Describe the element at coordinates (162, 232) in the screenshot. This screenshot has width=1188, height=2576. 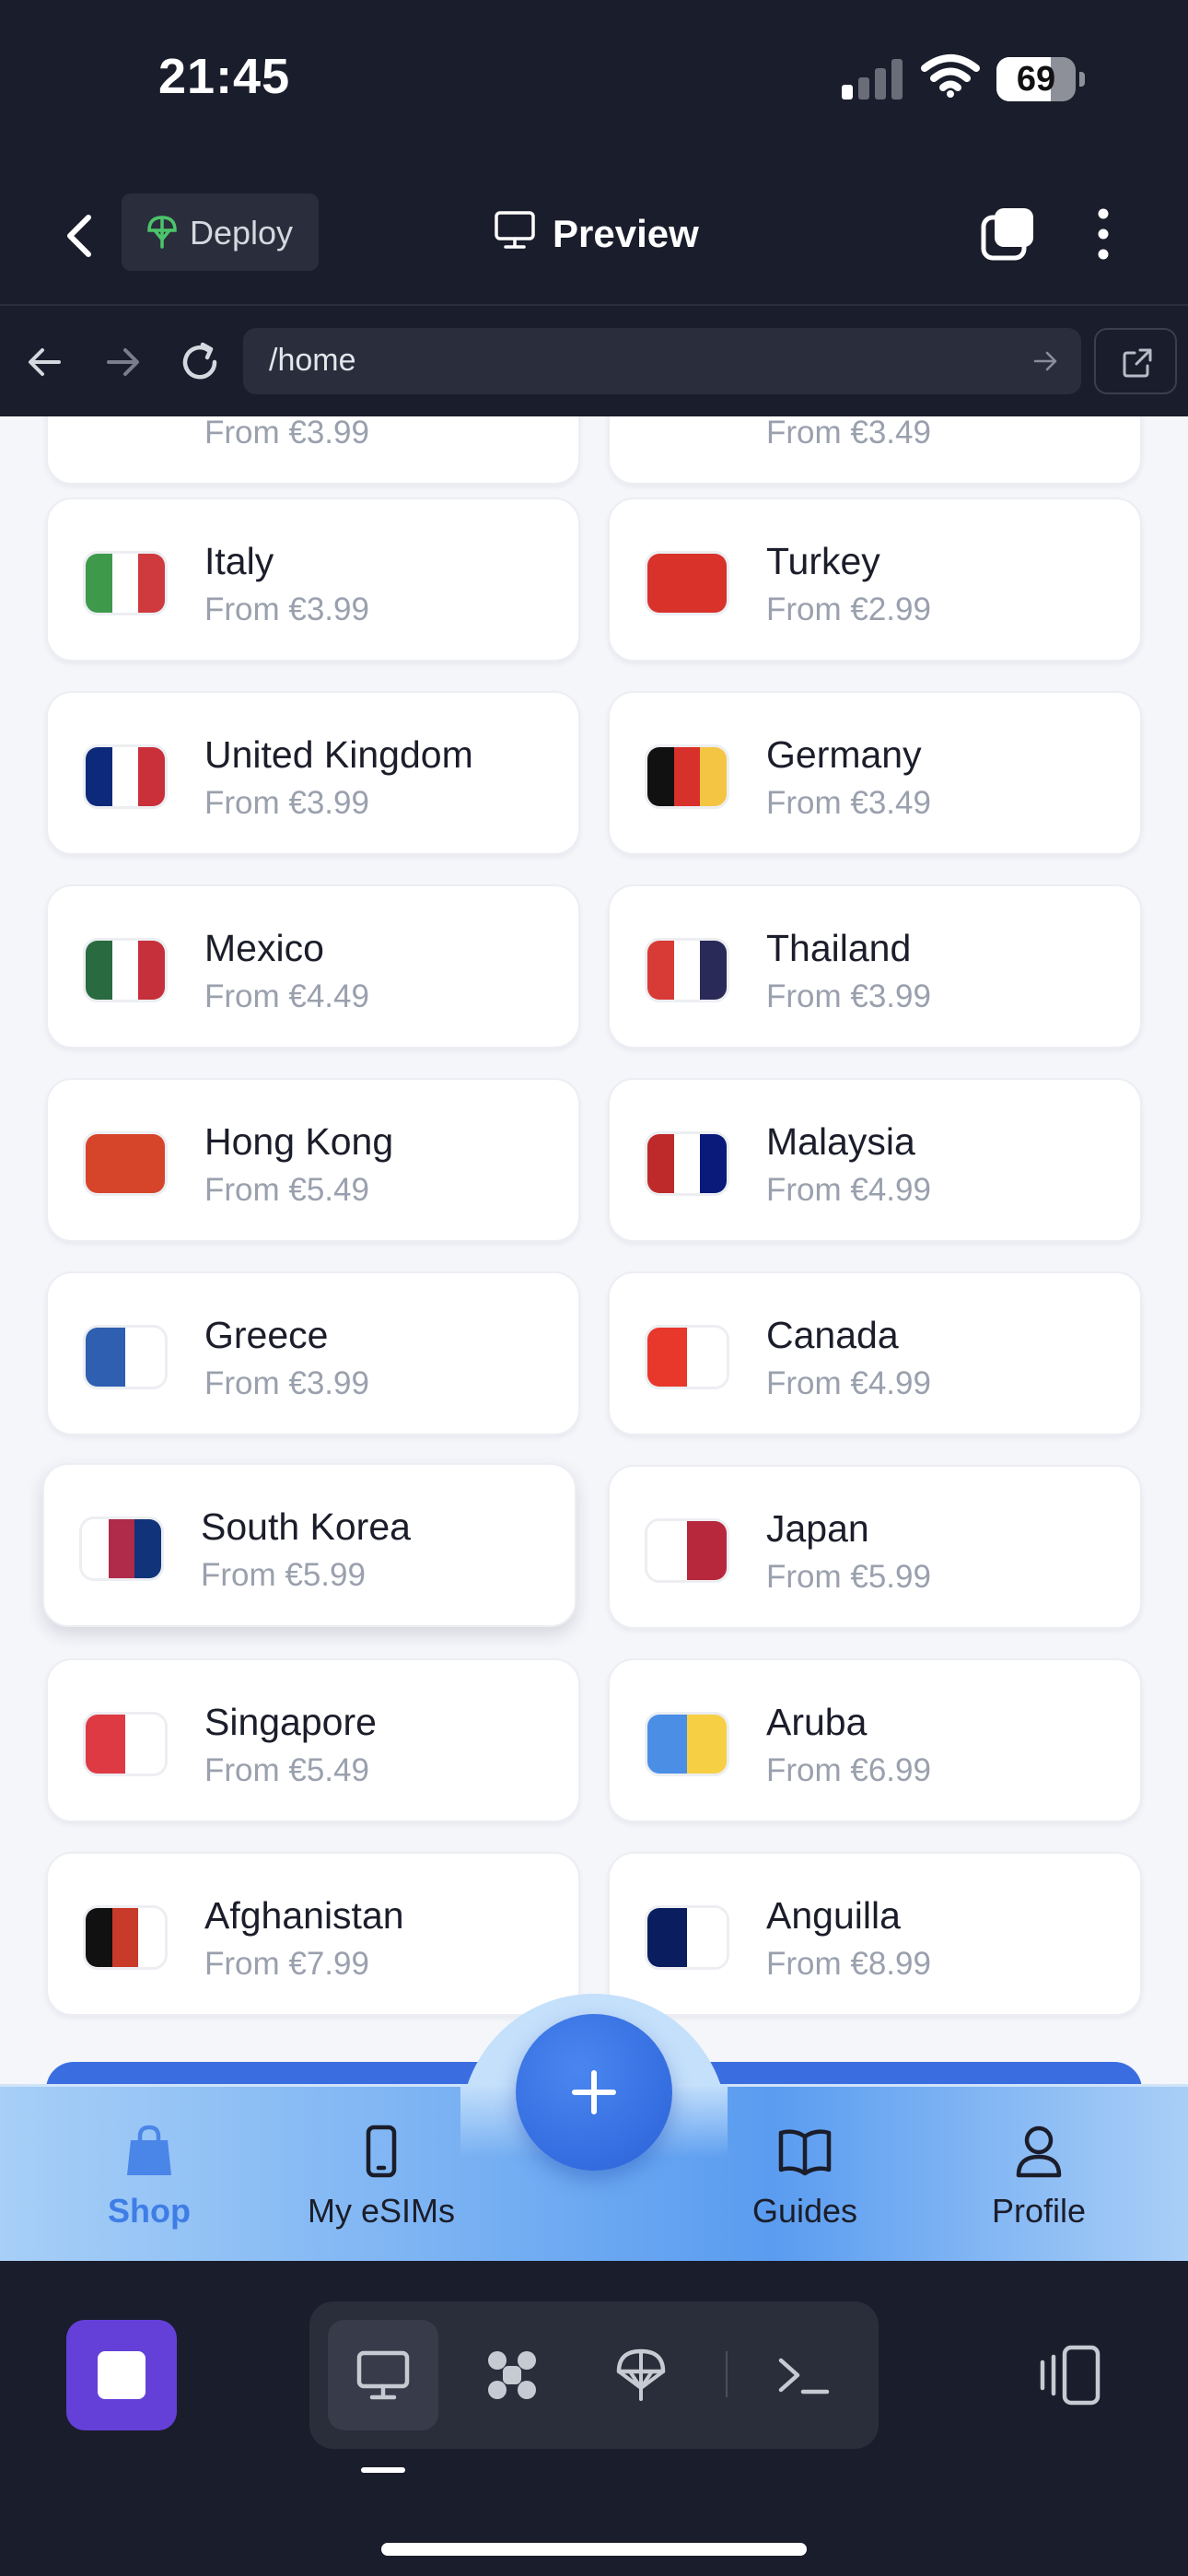
I see `deploy-icon` at that location.